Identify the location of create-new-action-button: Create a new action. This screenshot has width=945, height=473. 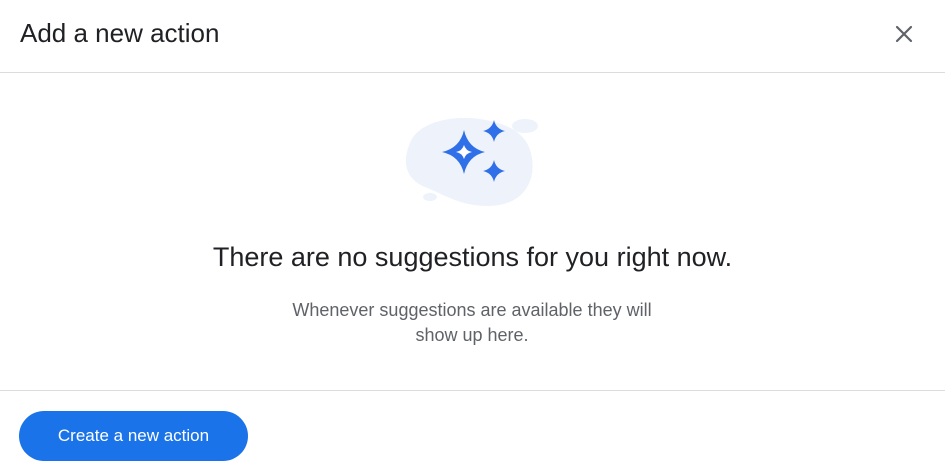
(133, 436).